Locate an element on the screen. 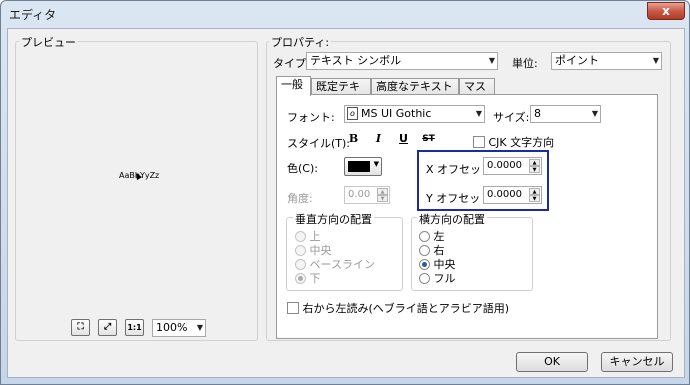 The image size is (690, 385). zoom-actual-button: 1:1 is located at coordinates (134, 327).